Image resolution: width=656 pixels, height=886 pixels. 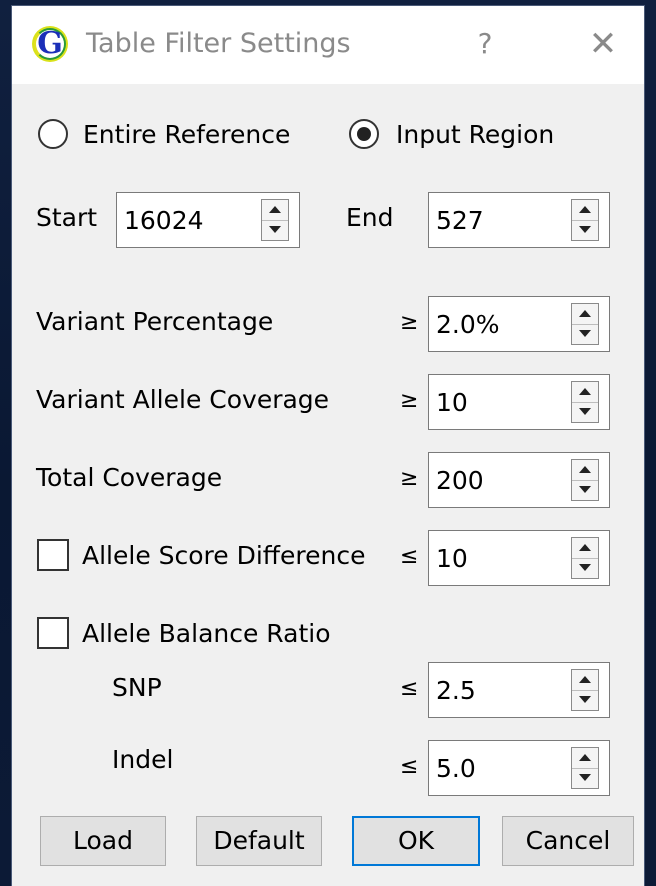 I want to click on indel-up-arrow-icon, so click(x=585, y=758).